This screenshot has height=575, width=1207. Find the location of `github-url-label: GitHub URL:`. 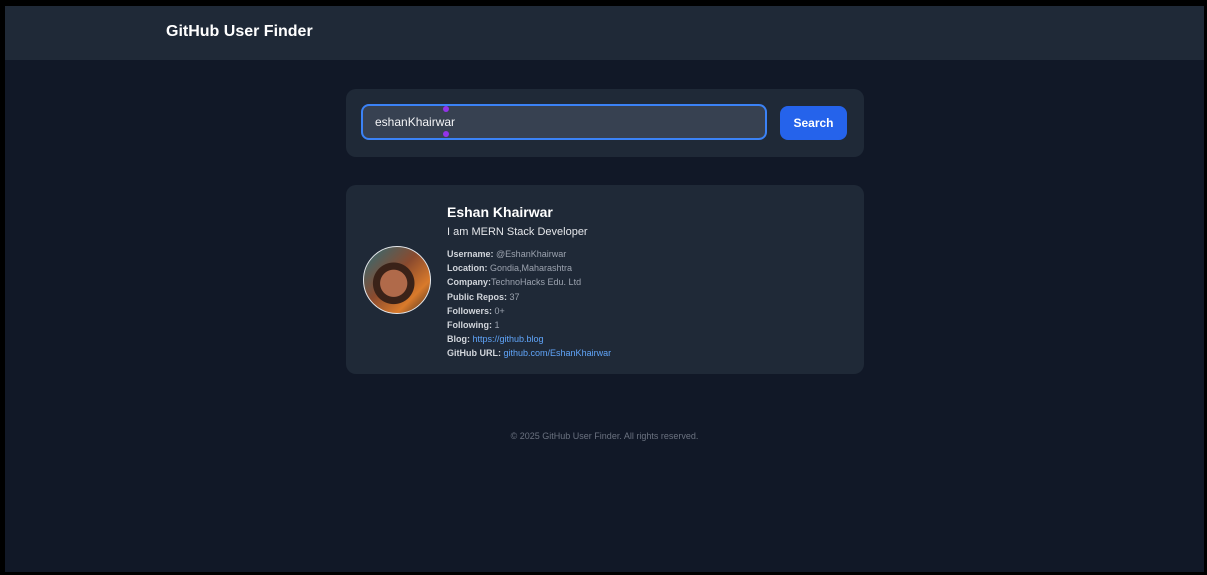

github-url-label: GitHub URL: is located at coordinates (474, 353).